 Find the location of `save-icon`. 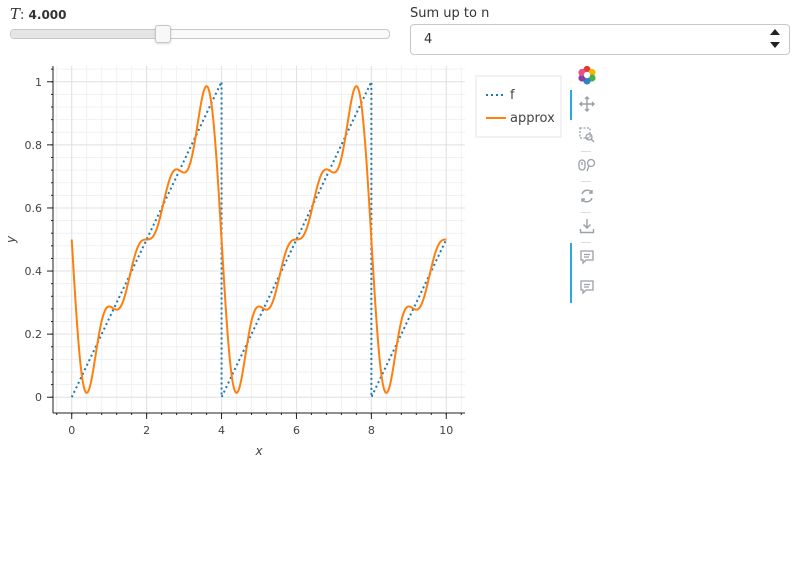

save-icon is located at coordinates (587, 226).